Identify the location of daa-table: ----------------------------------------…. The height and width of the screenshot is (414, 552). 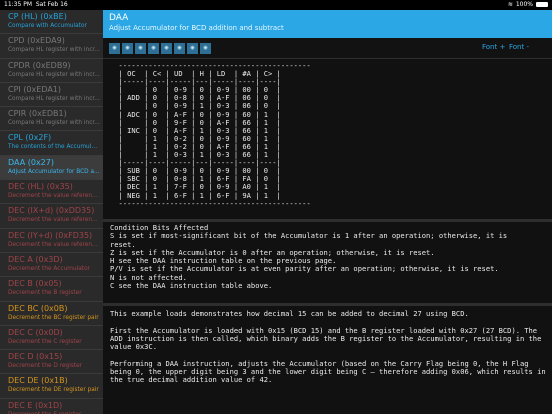
(214, 134).